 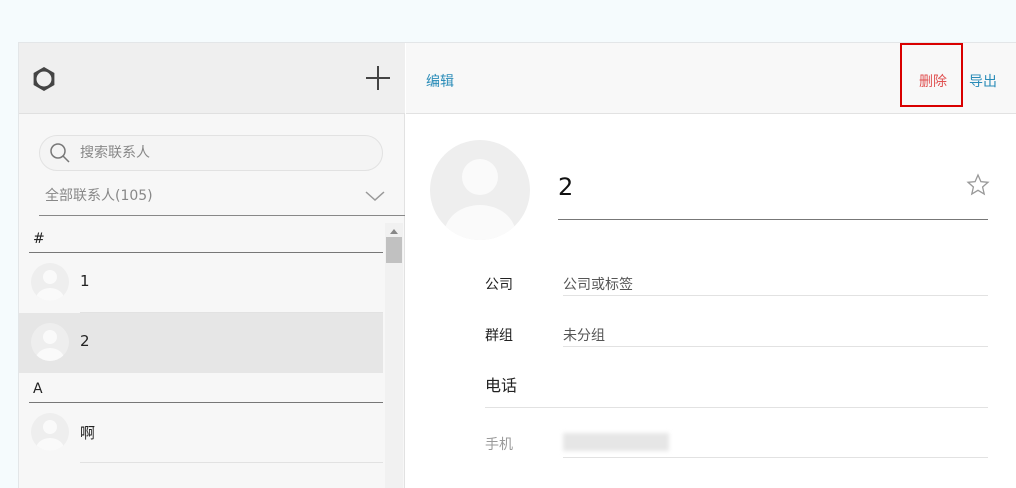 I want to click on chevron-down-icon, so click(x=375, y=196).